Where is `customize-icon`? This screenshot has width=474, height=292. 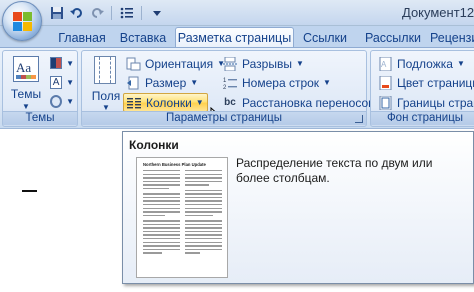
customize-icon is located at coordinates (156, 13).